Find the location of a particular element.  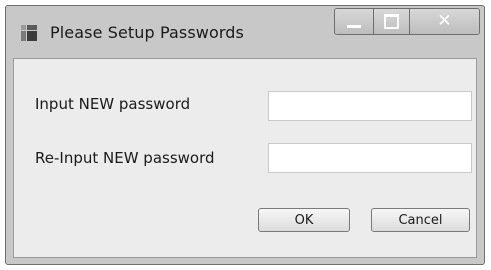

maximize-button is located at coordinates (391, 21).